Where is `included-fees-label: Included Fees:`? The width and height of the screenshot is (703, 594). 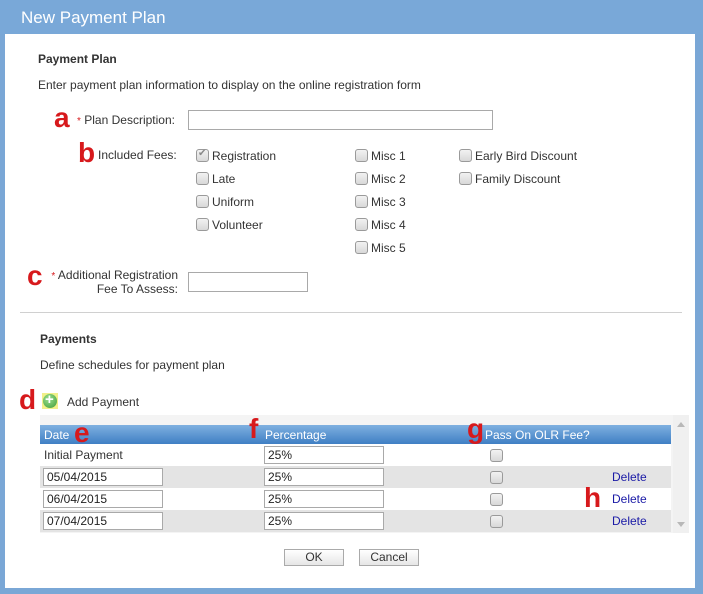 included-fees-label: Included Fees: is located at coordinates (137, 155).